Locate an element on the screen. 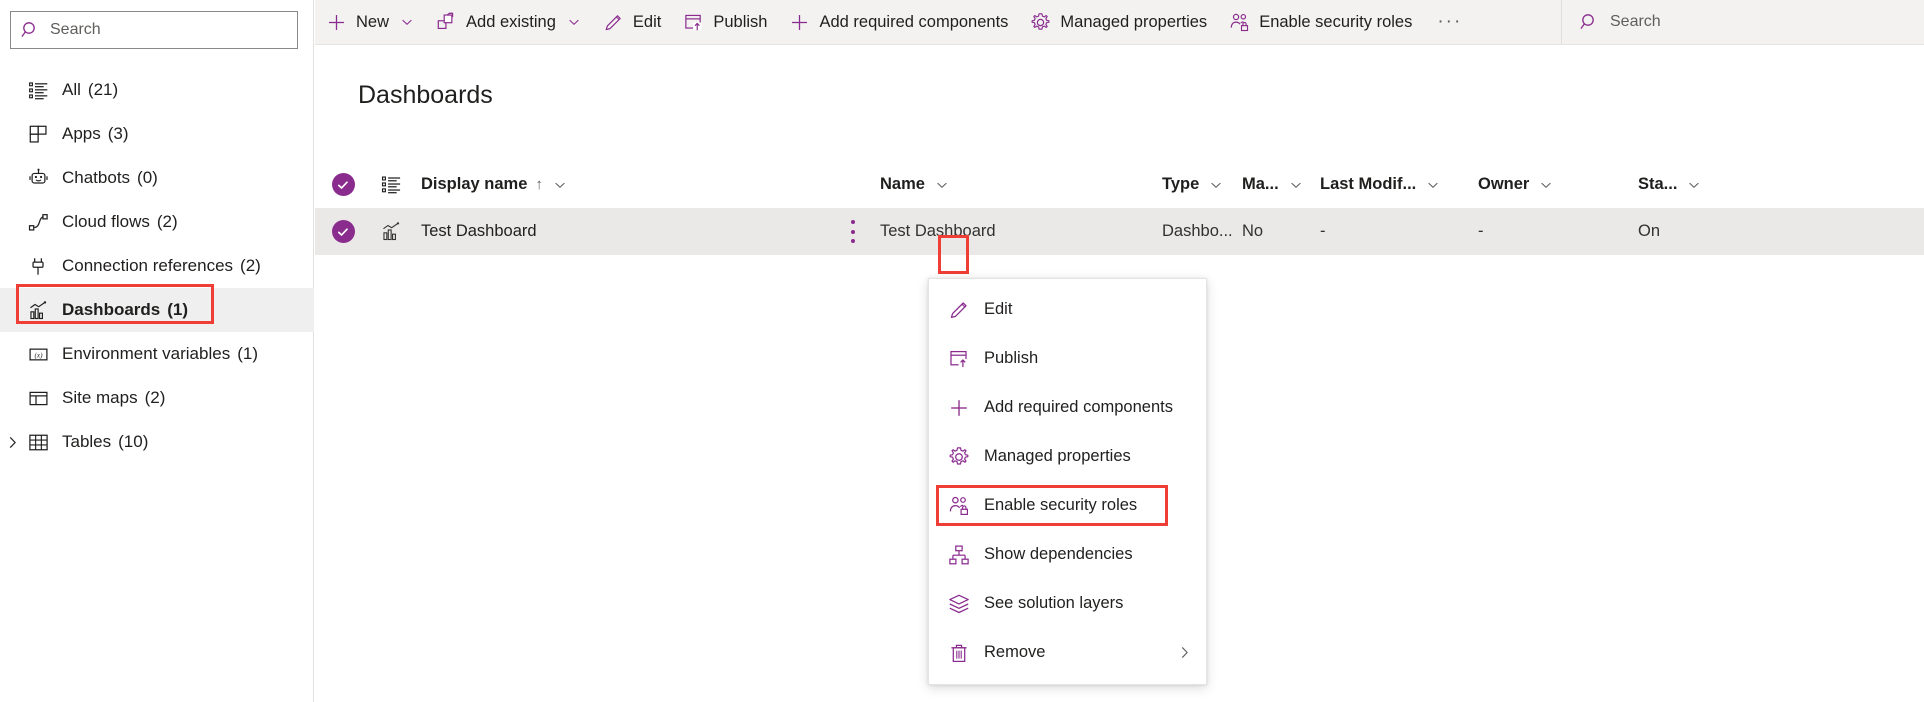 The image size is (1924, 702). table-icon is located at coordinates (38, 442).